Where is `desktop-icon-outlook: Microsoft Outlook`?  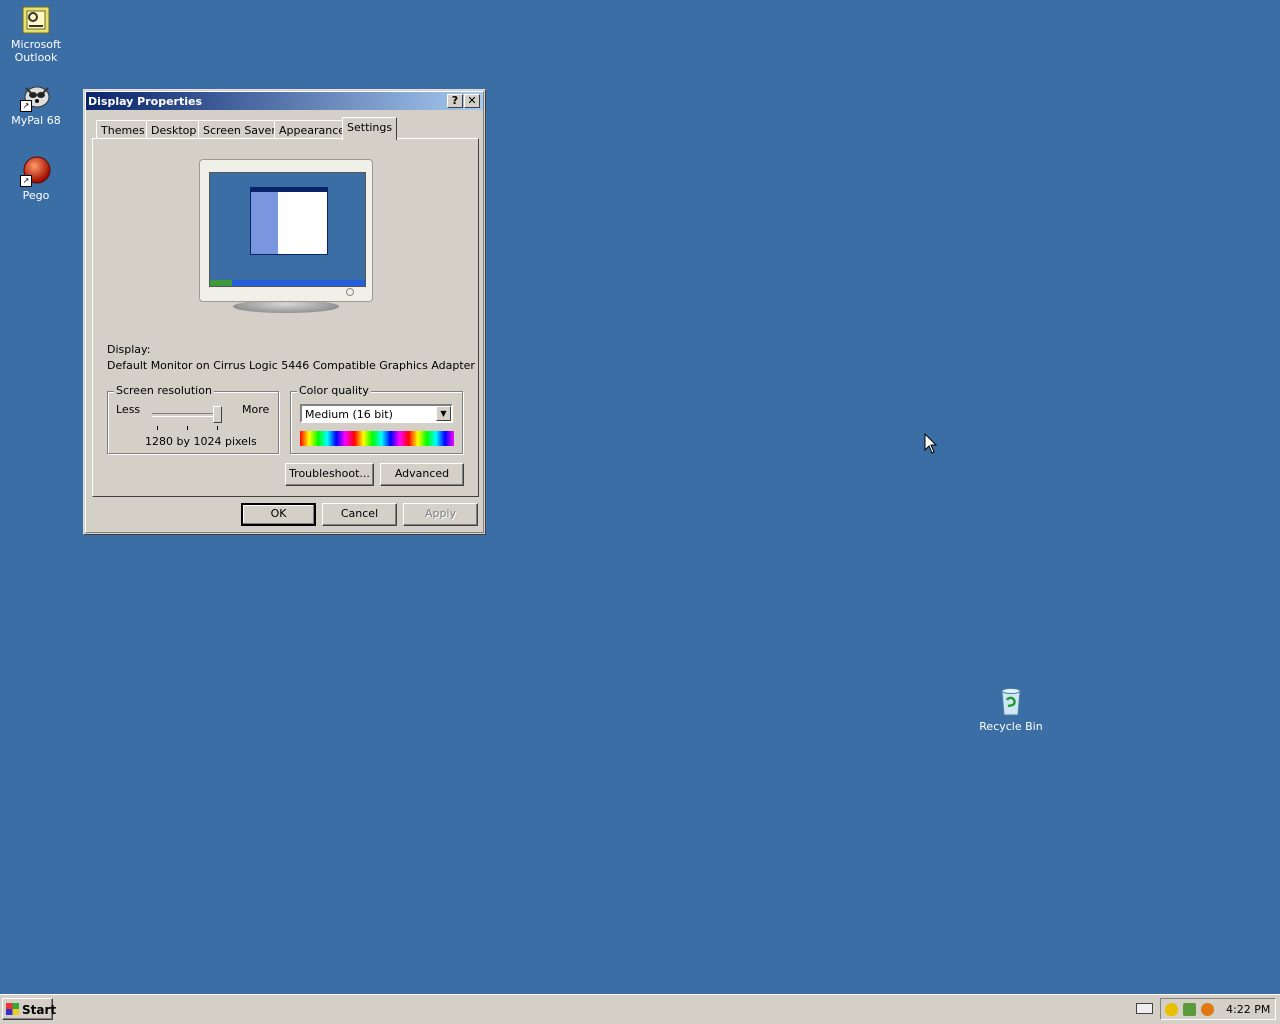 desktop-icon-outlook: Microsoft Outlook is located at coordinates (36, 34).